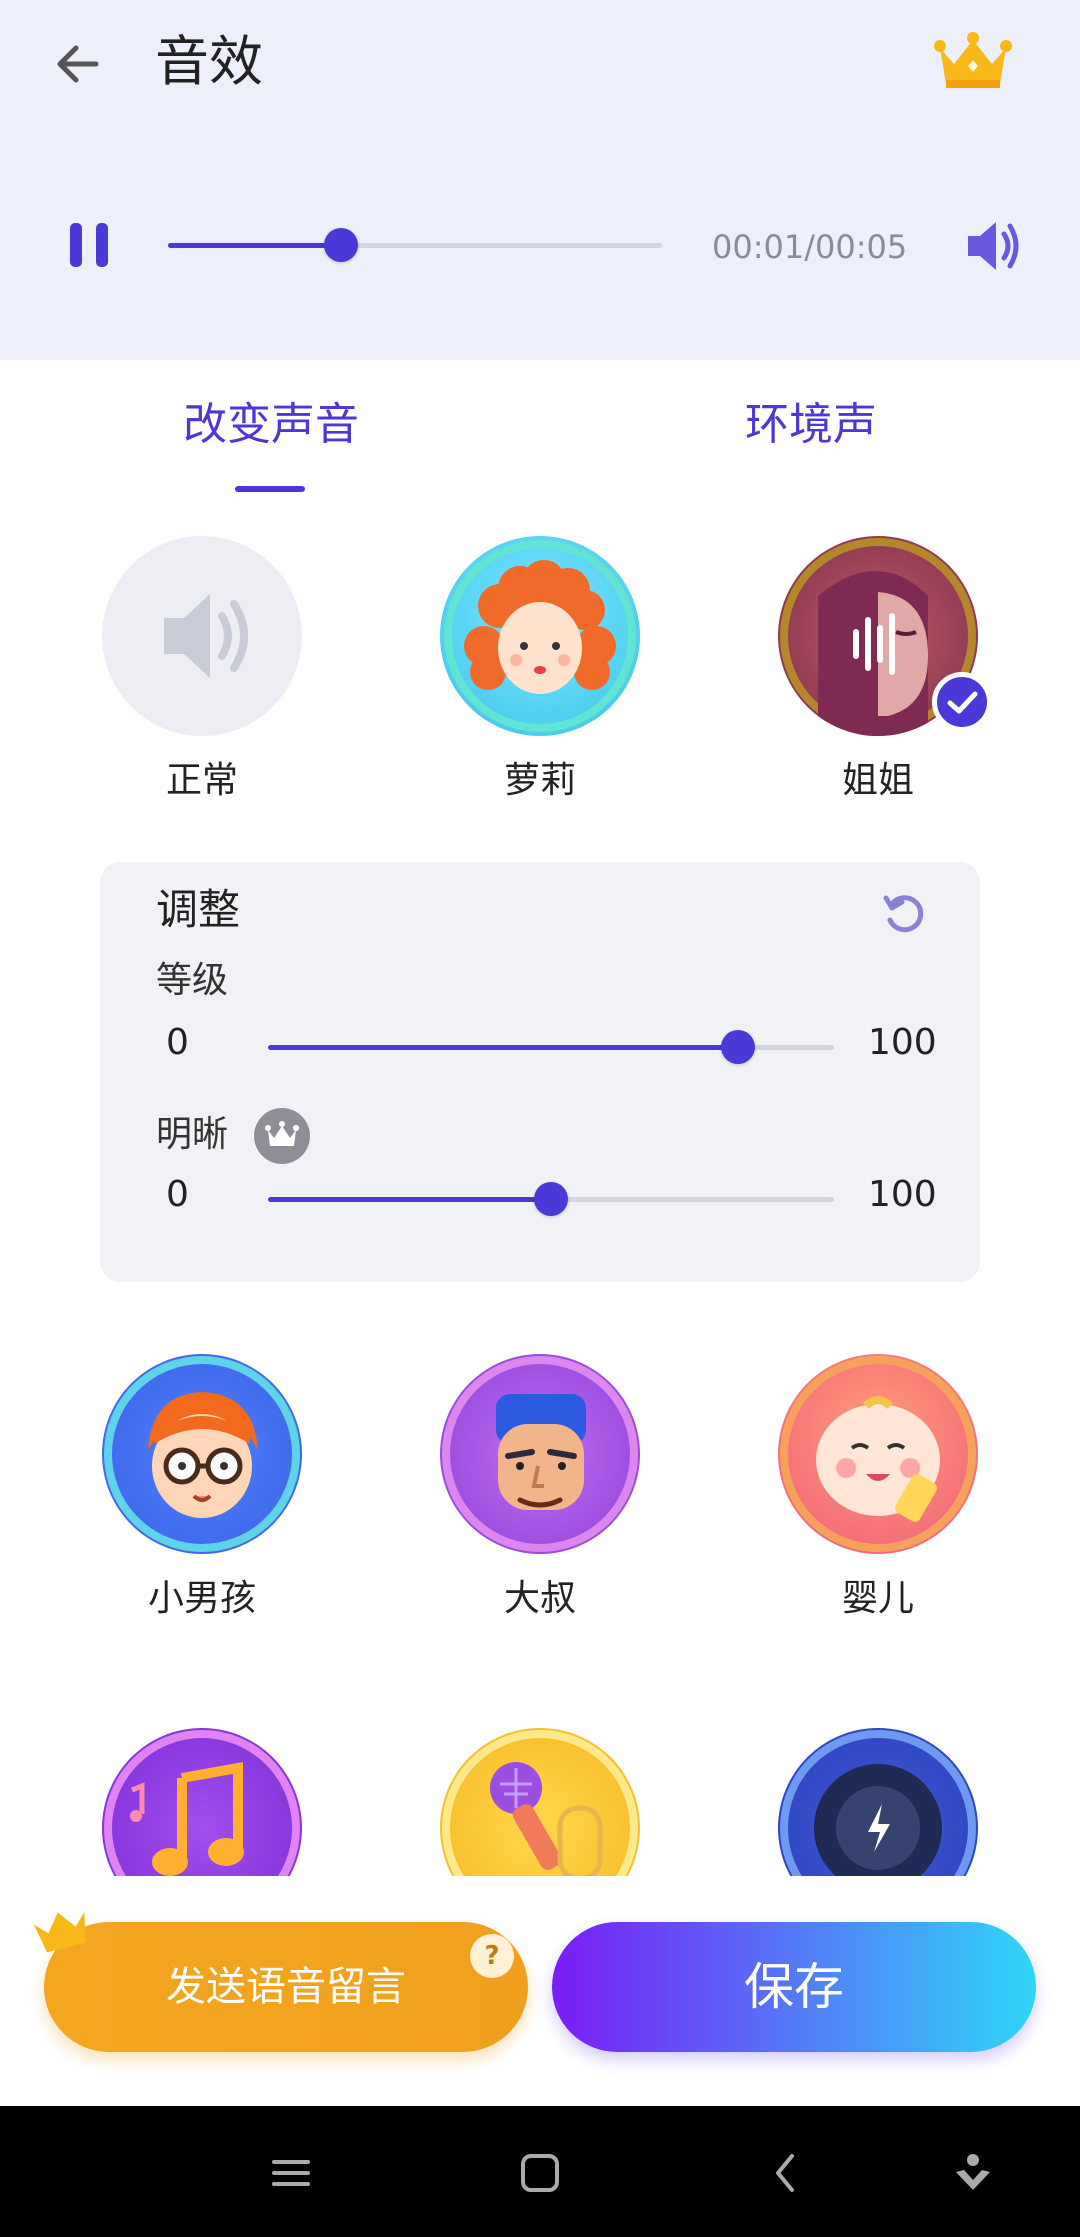  I want to click on clarity-thumb, so click(551, 1199).